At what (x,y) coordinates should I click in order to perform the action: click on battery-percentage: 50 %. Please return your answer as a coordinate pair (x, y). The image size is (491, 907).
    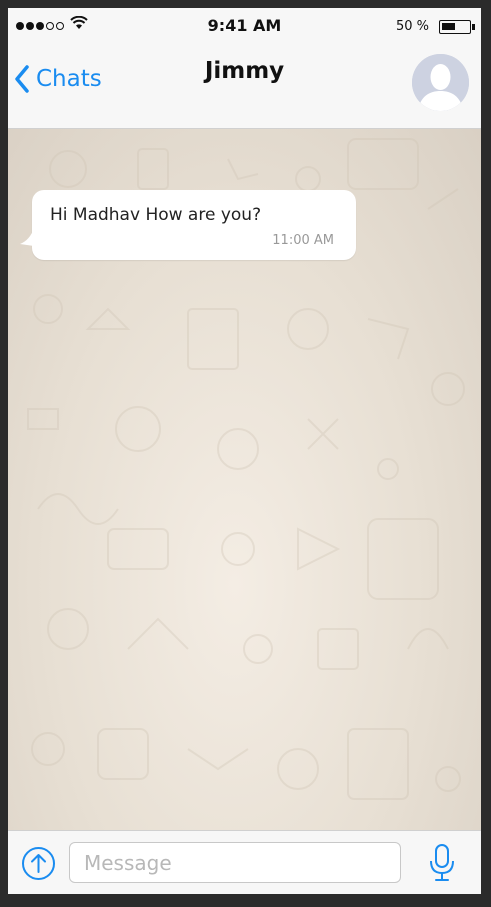
    Looking at the image, I should click on (412, 26).